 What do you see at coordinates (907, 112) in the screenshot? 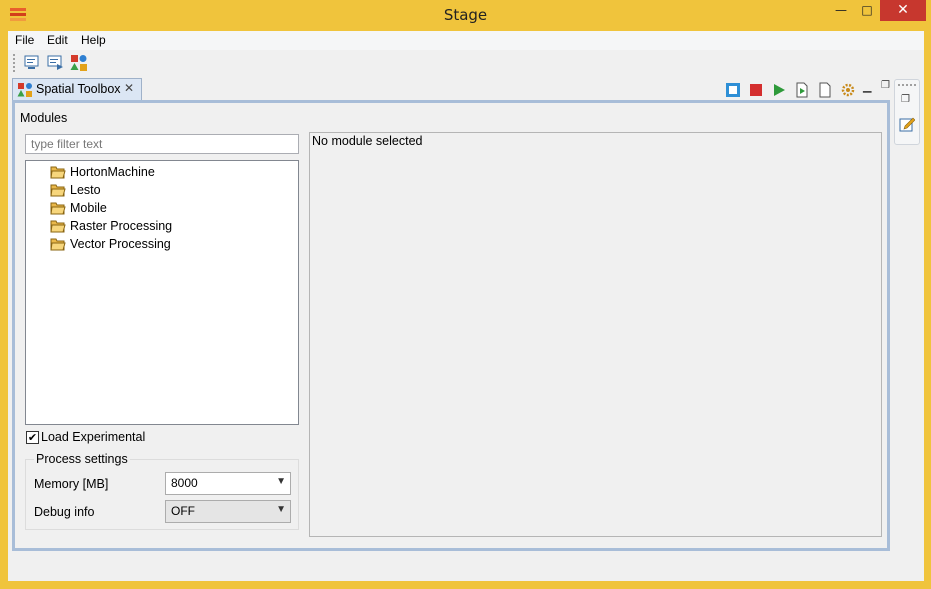
I see `side-trim-bar: ❐` at bounding box center [907, 112].